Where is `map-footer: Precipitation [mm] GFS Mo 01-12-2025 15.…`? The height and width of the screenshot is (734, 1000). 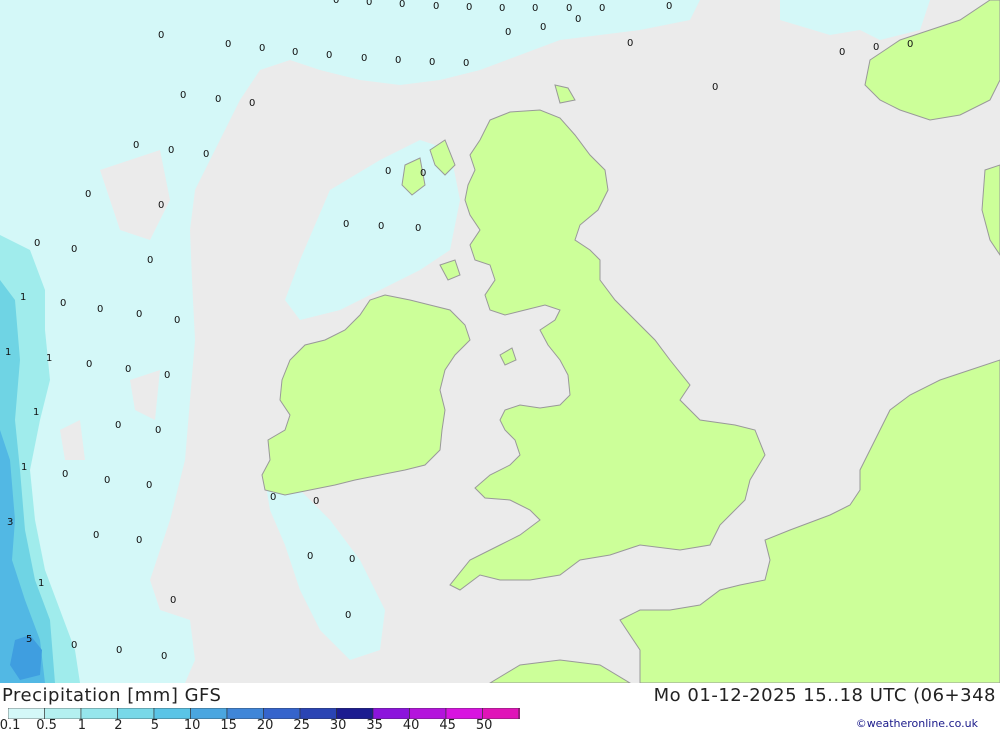 map-footer: Precipitation [mm] GFS Mo 01-12-2025 15.… is located at coordinates (500, 708).